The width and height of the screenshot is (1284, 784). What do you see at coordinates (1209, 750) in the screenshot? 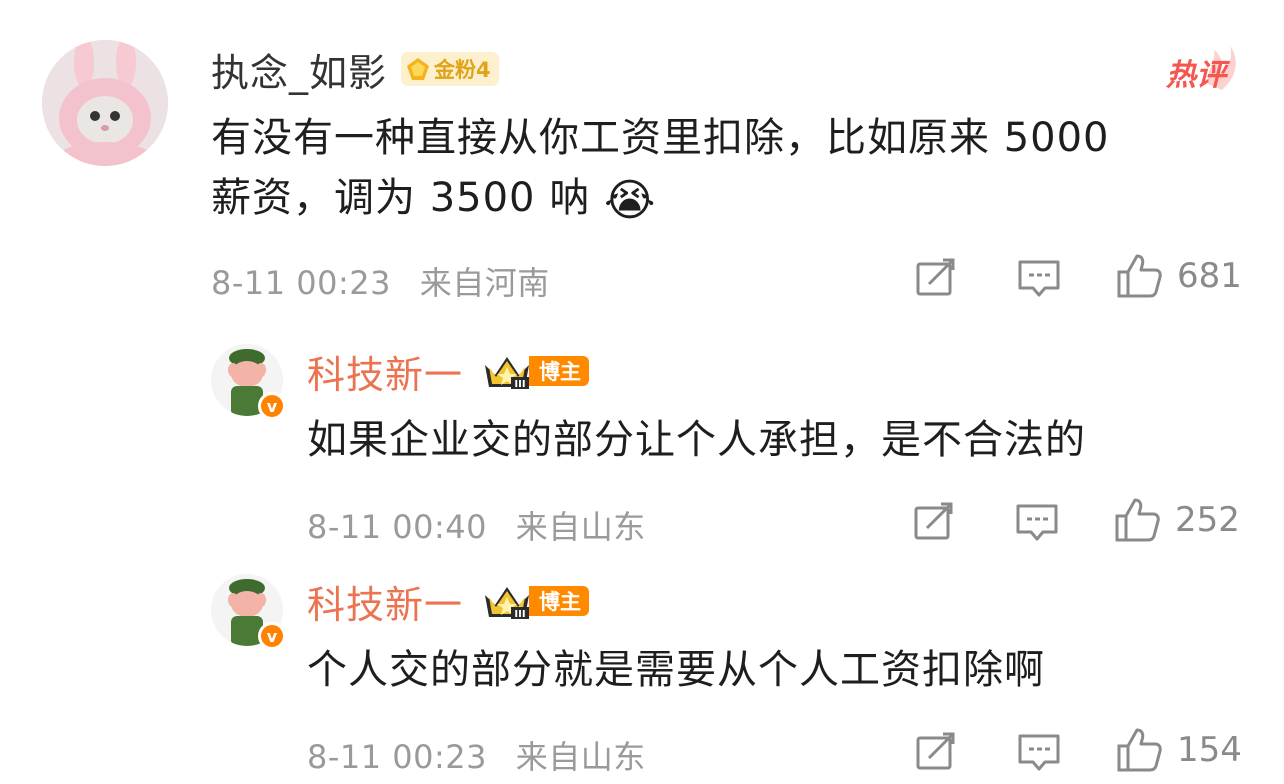
I see `like-count: 154` at bounding box center [1209, 750].